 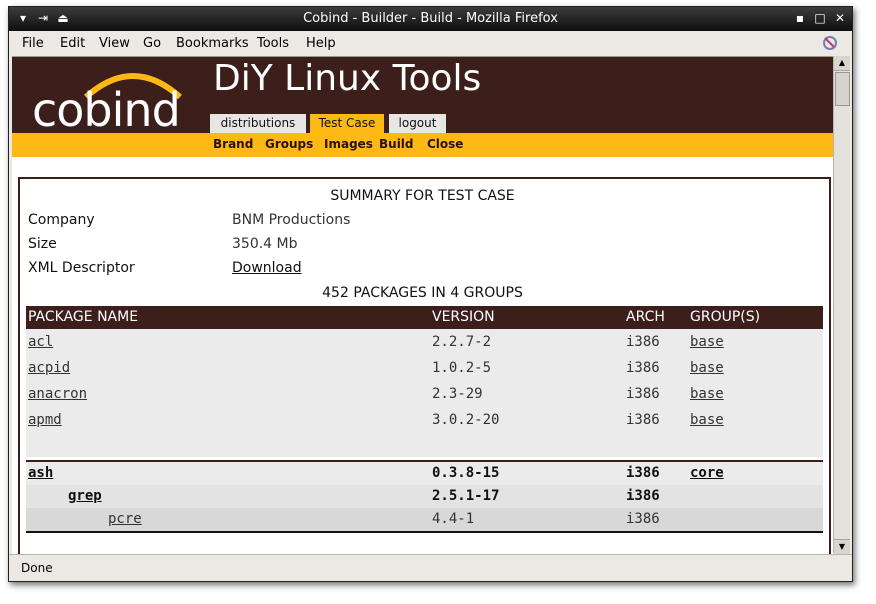 What do you see at coordinates (273, 43) in the screenshot?
I see `menu-tools: Tools` at bounding box center [273, 43].